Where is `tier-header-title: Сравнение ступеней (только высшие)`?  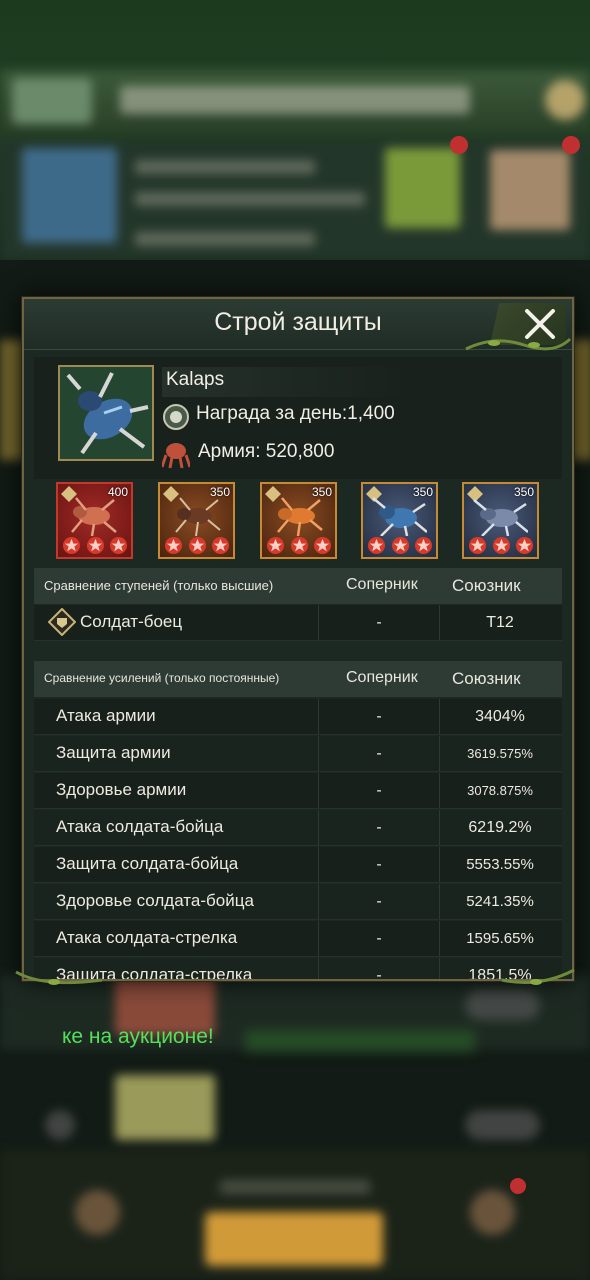
tier-header-title: Сравнение ступеней (только высшие) is located at coordinates (159, 585).